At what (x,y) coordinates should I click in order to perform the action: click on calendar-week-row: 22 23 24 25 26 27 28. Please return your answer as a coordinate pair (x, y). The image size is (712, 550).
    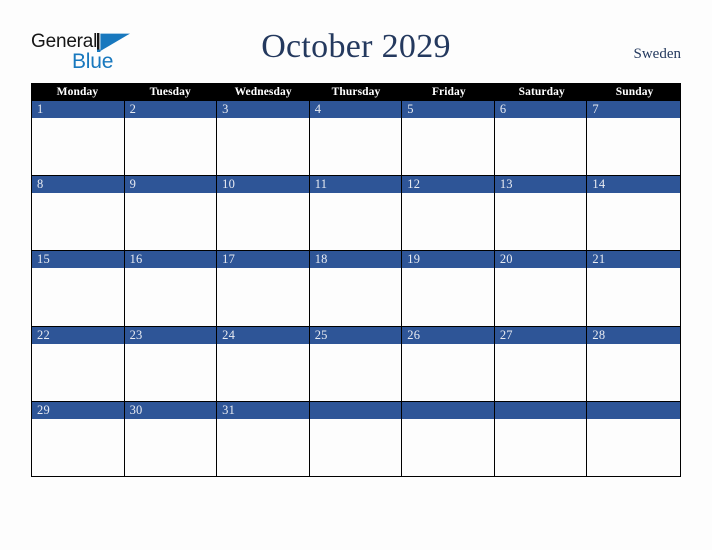
    Looking at the image, I should click on (356, 364).